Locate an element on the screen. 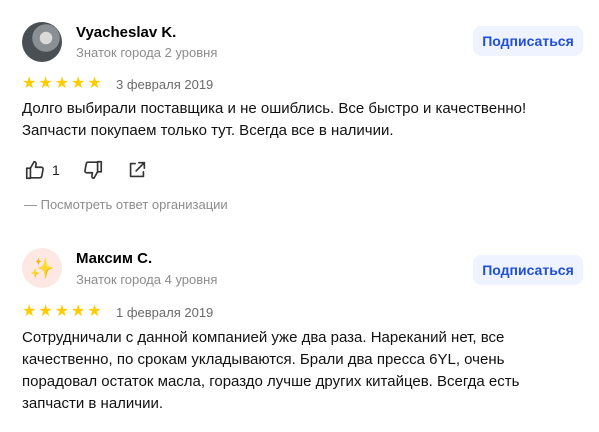 The image size is (599, 432). like-button: 1 is located at coordinates (53, 170).